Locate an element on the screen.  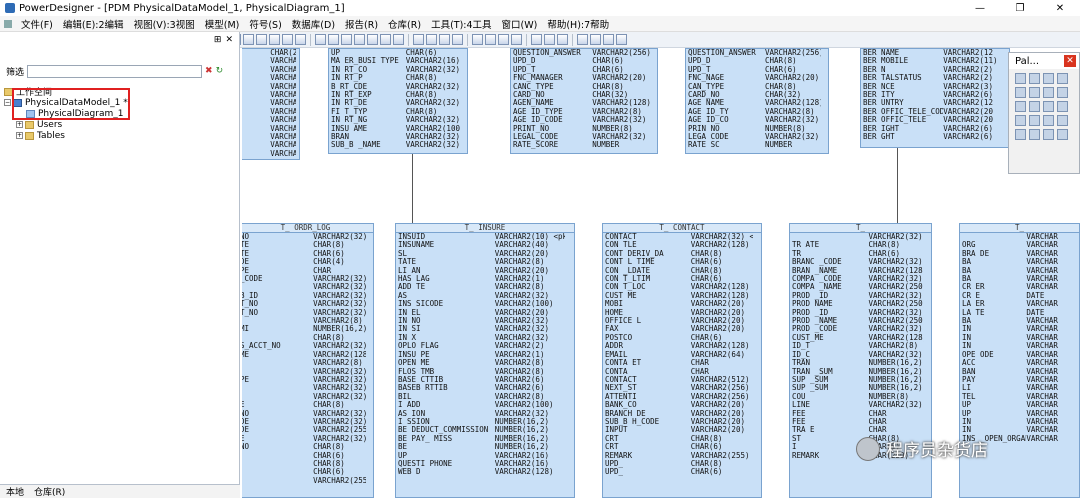
minimize-button: — is located at coordinates (980, 8).